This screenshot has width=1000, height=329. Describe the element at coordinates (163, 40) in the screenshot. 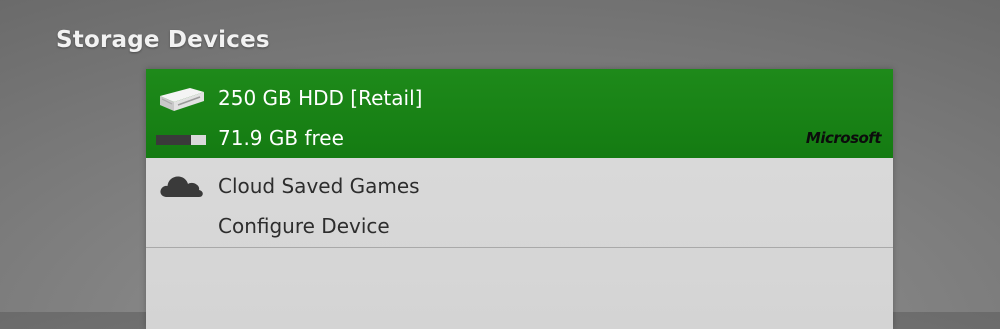

I see `page-title: Storage Devices` at that location.